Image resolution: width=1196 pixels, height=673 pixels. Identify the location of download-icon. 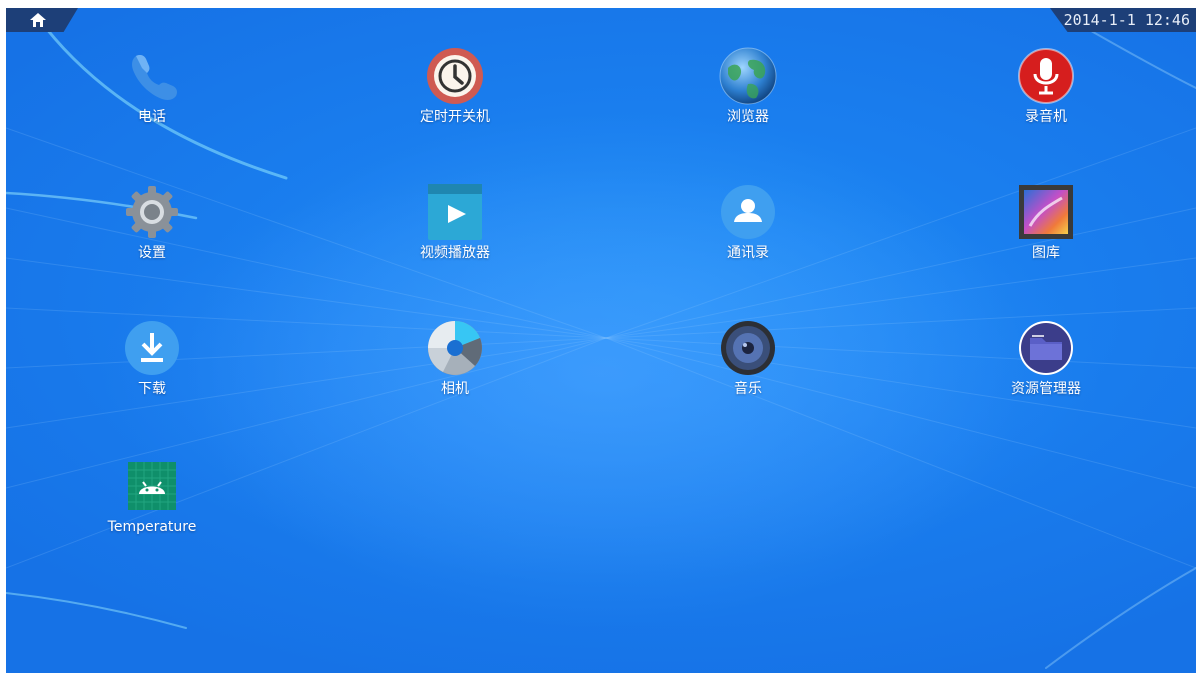
(152, 348).